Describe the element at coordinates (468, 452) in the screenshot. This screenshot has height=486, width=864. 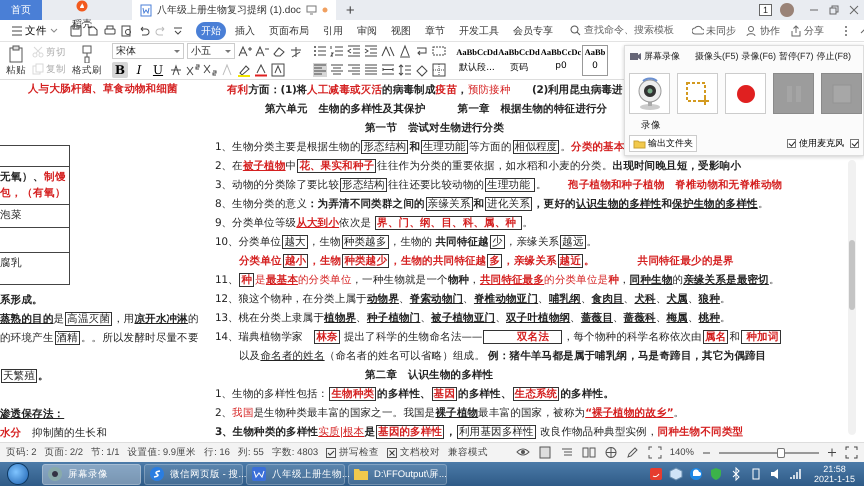
I see `status-text: 兼容模式` at that location.